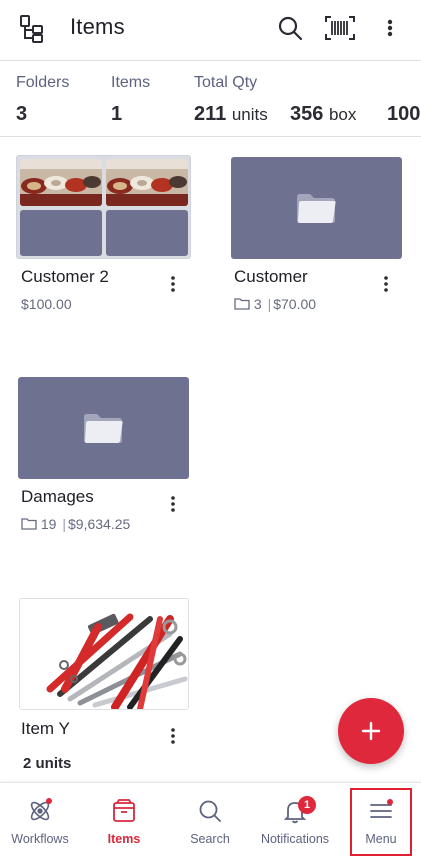 This screenshot has height=859, width=421. I want to click on subfolder-count: 3, so click(257, 304).